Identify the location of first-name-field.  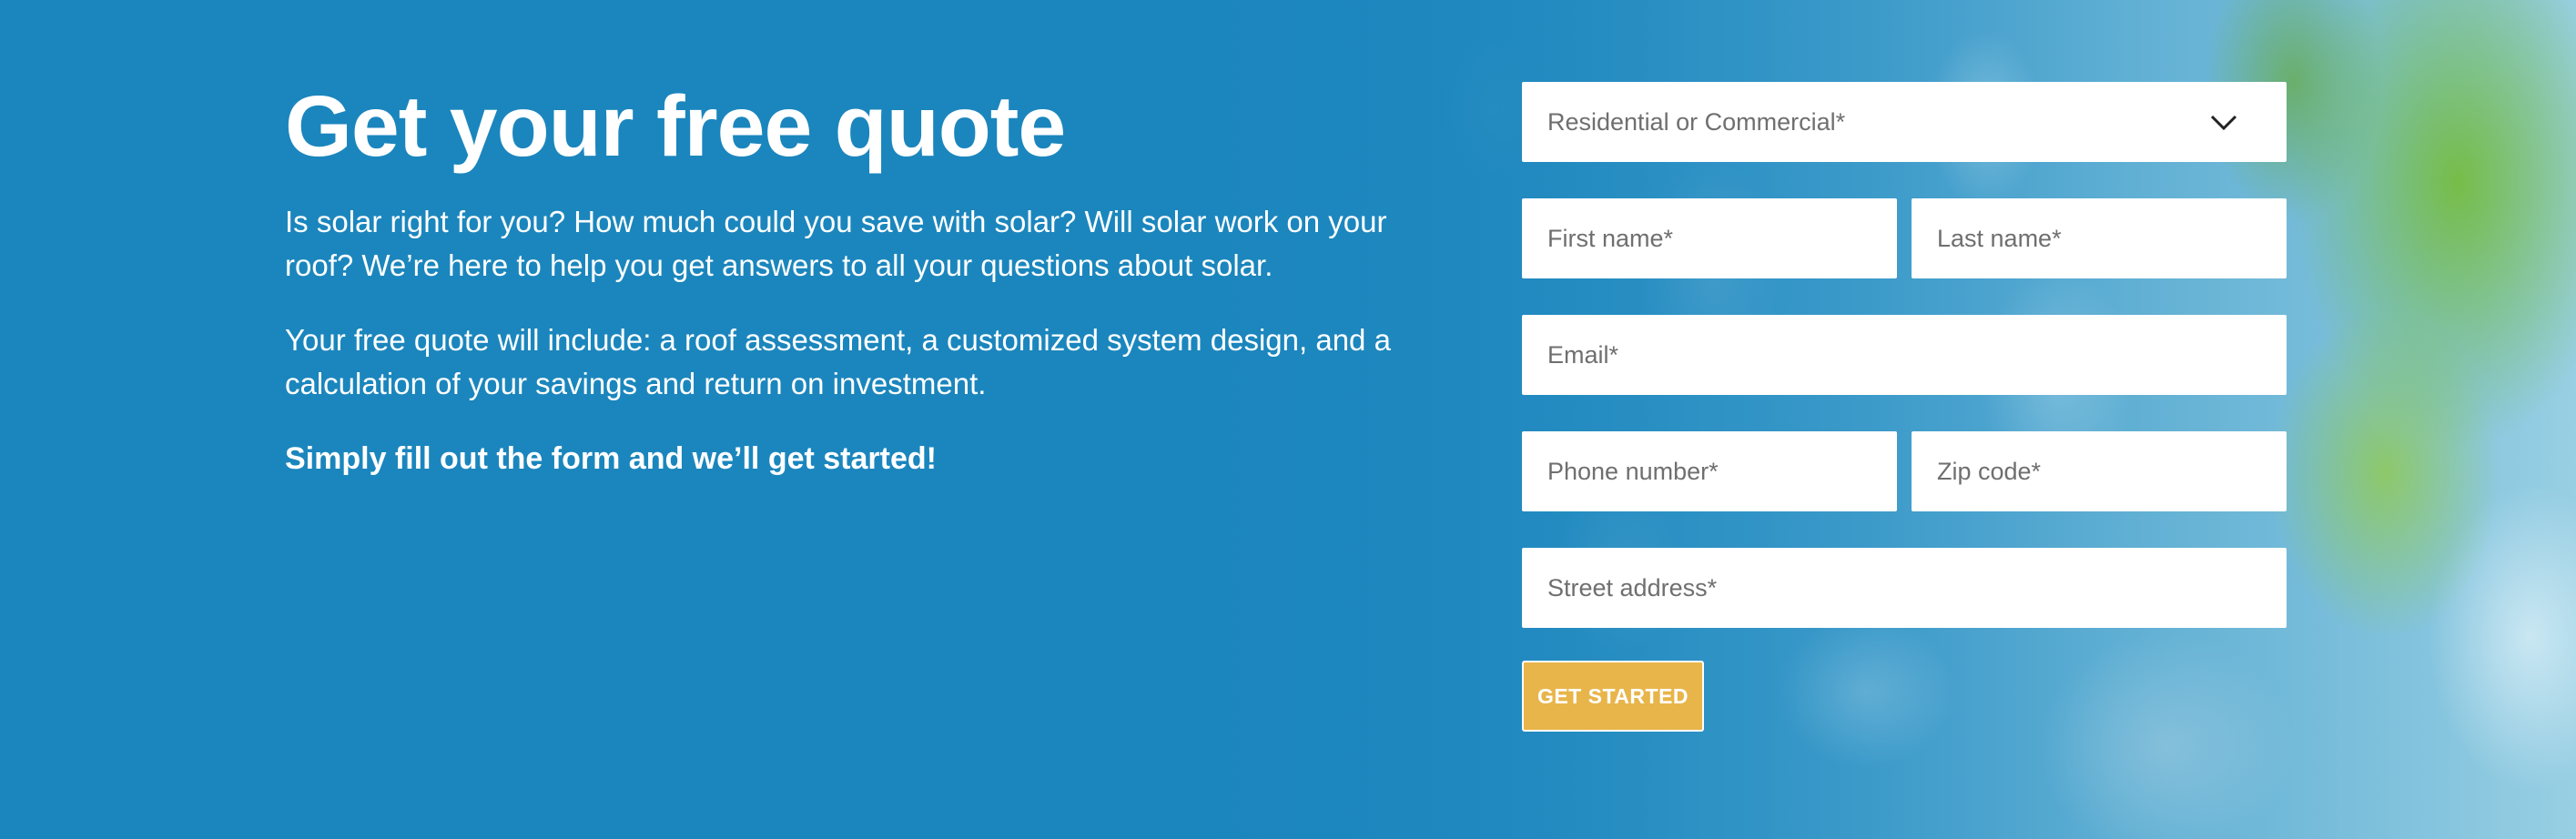
(1709, 238).